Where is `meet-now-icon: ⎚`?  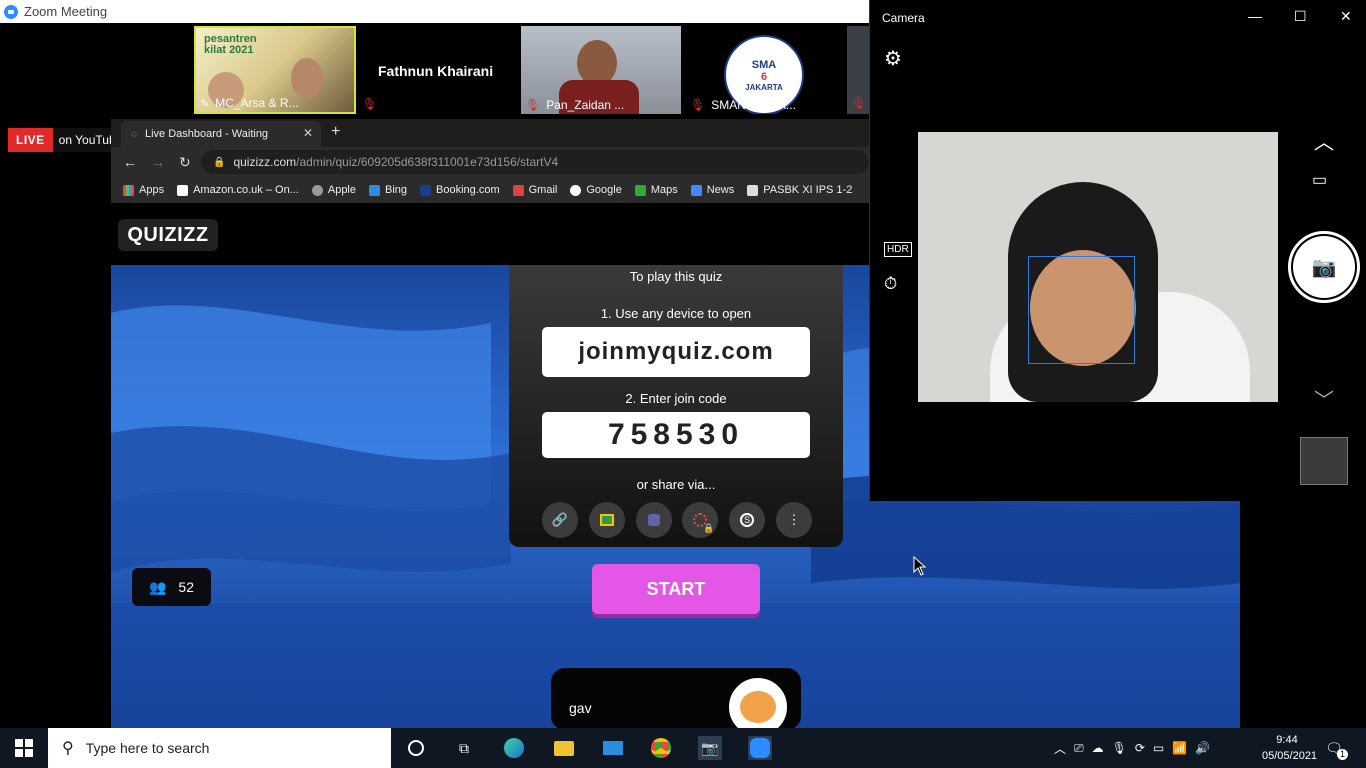
meet-now-icon: ⎚ is located at coordinates (1079, 748).